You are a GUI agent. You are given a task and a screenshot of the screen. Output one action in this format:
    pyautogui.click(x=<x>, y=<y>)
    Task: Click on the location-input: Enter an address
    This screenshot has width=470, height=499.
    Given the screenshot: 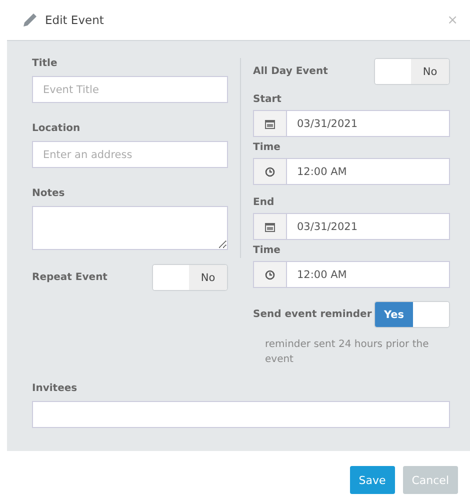 What is the action you would take?
    pyautogui.click(x=130, y=154)
    